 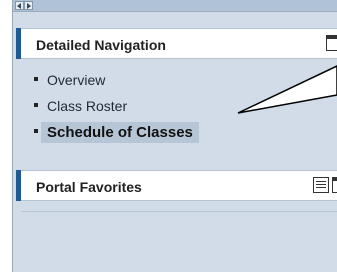 I want to click on menu-icon, so click(x=321, y=185).